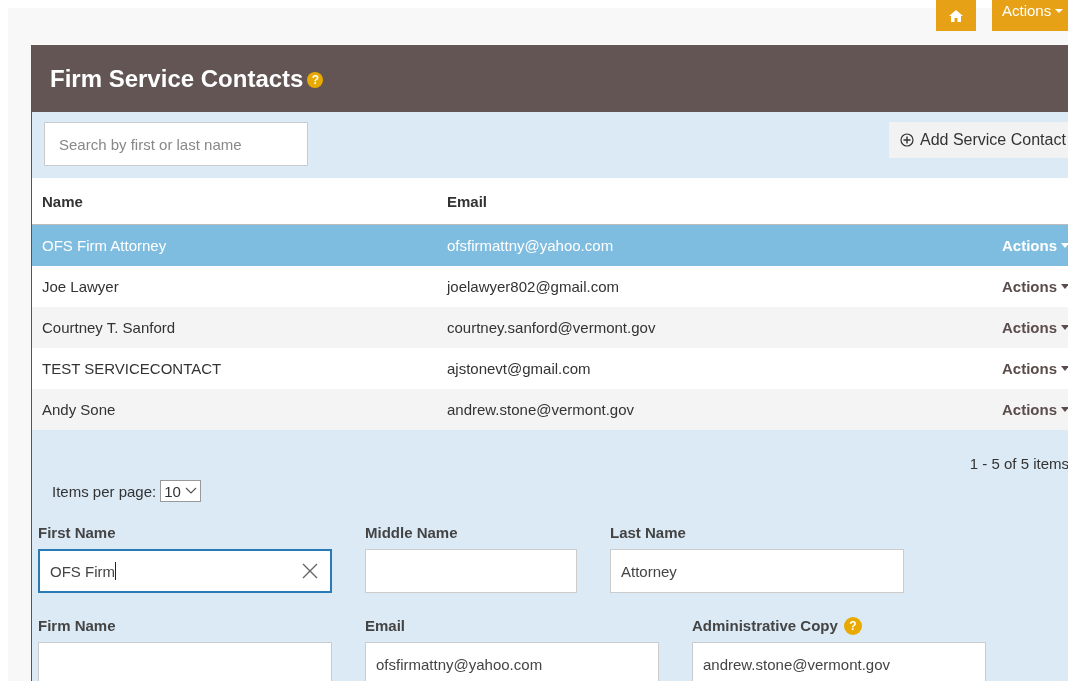  What do you see at coordinates (77, 532) in the screenshot?
I see `field-label: First Name` at bounding box center [77, 532].